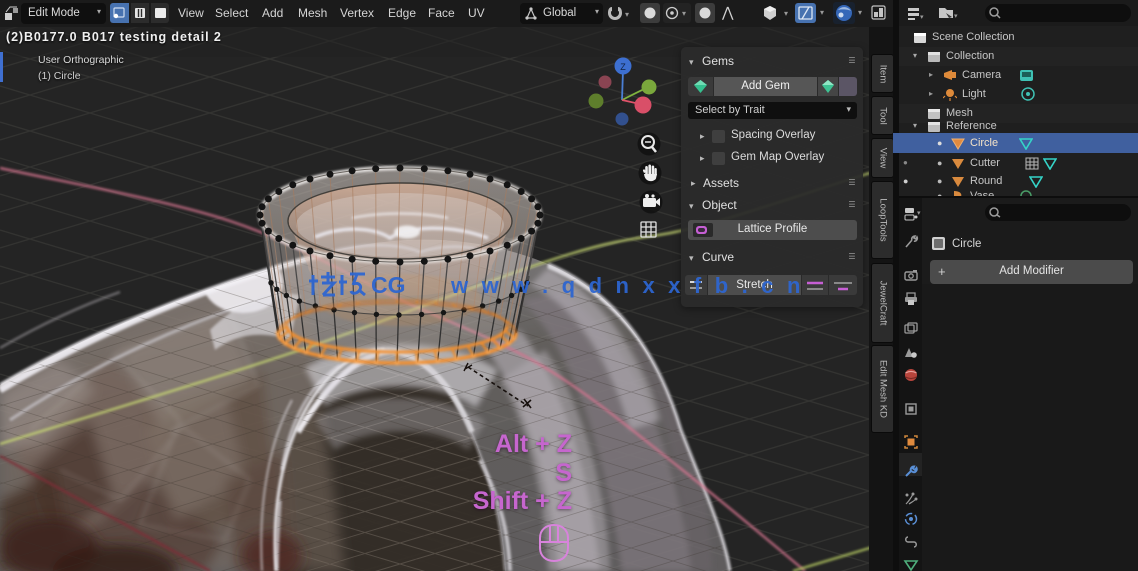  I want to click on svg-text: www.qdnxxfb.cn, so click(632, 285).